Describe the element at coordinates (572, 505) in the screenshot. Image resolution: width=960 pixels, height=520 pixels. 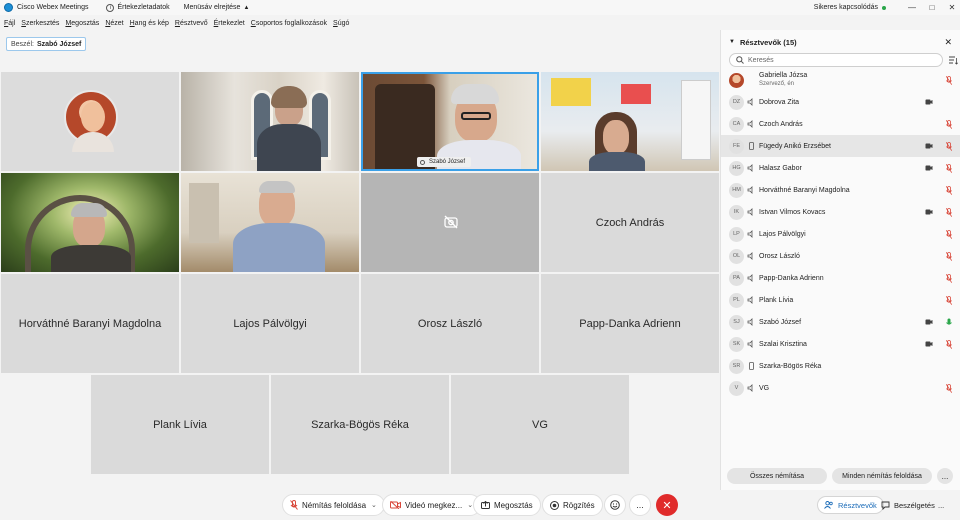
I see `record-button: Rögzítés` at that location.